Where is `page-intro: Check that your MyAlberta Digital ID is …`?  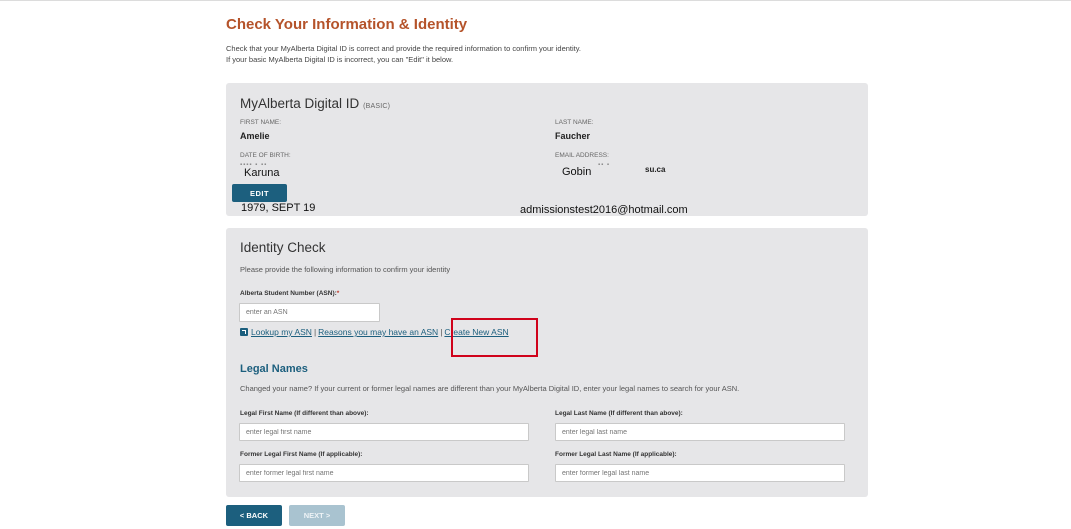 page-intro: Check that your MyAlberta Digital ID is … is located at coordinates (403, 54).